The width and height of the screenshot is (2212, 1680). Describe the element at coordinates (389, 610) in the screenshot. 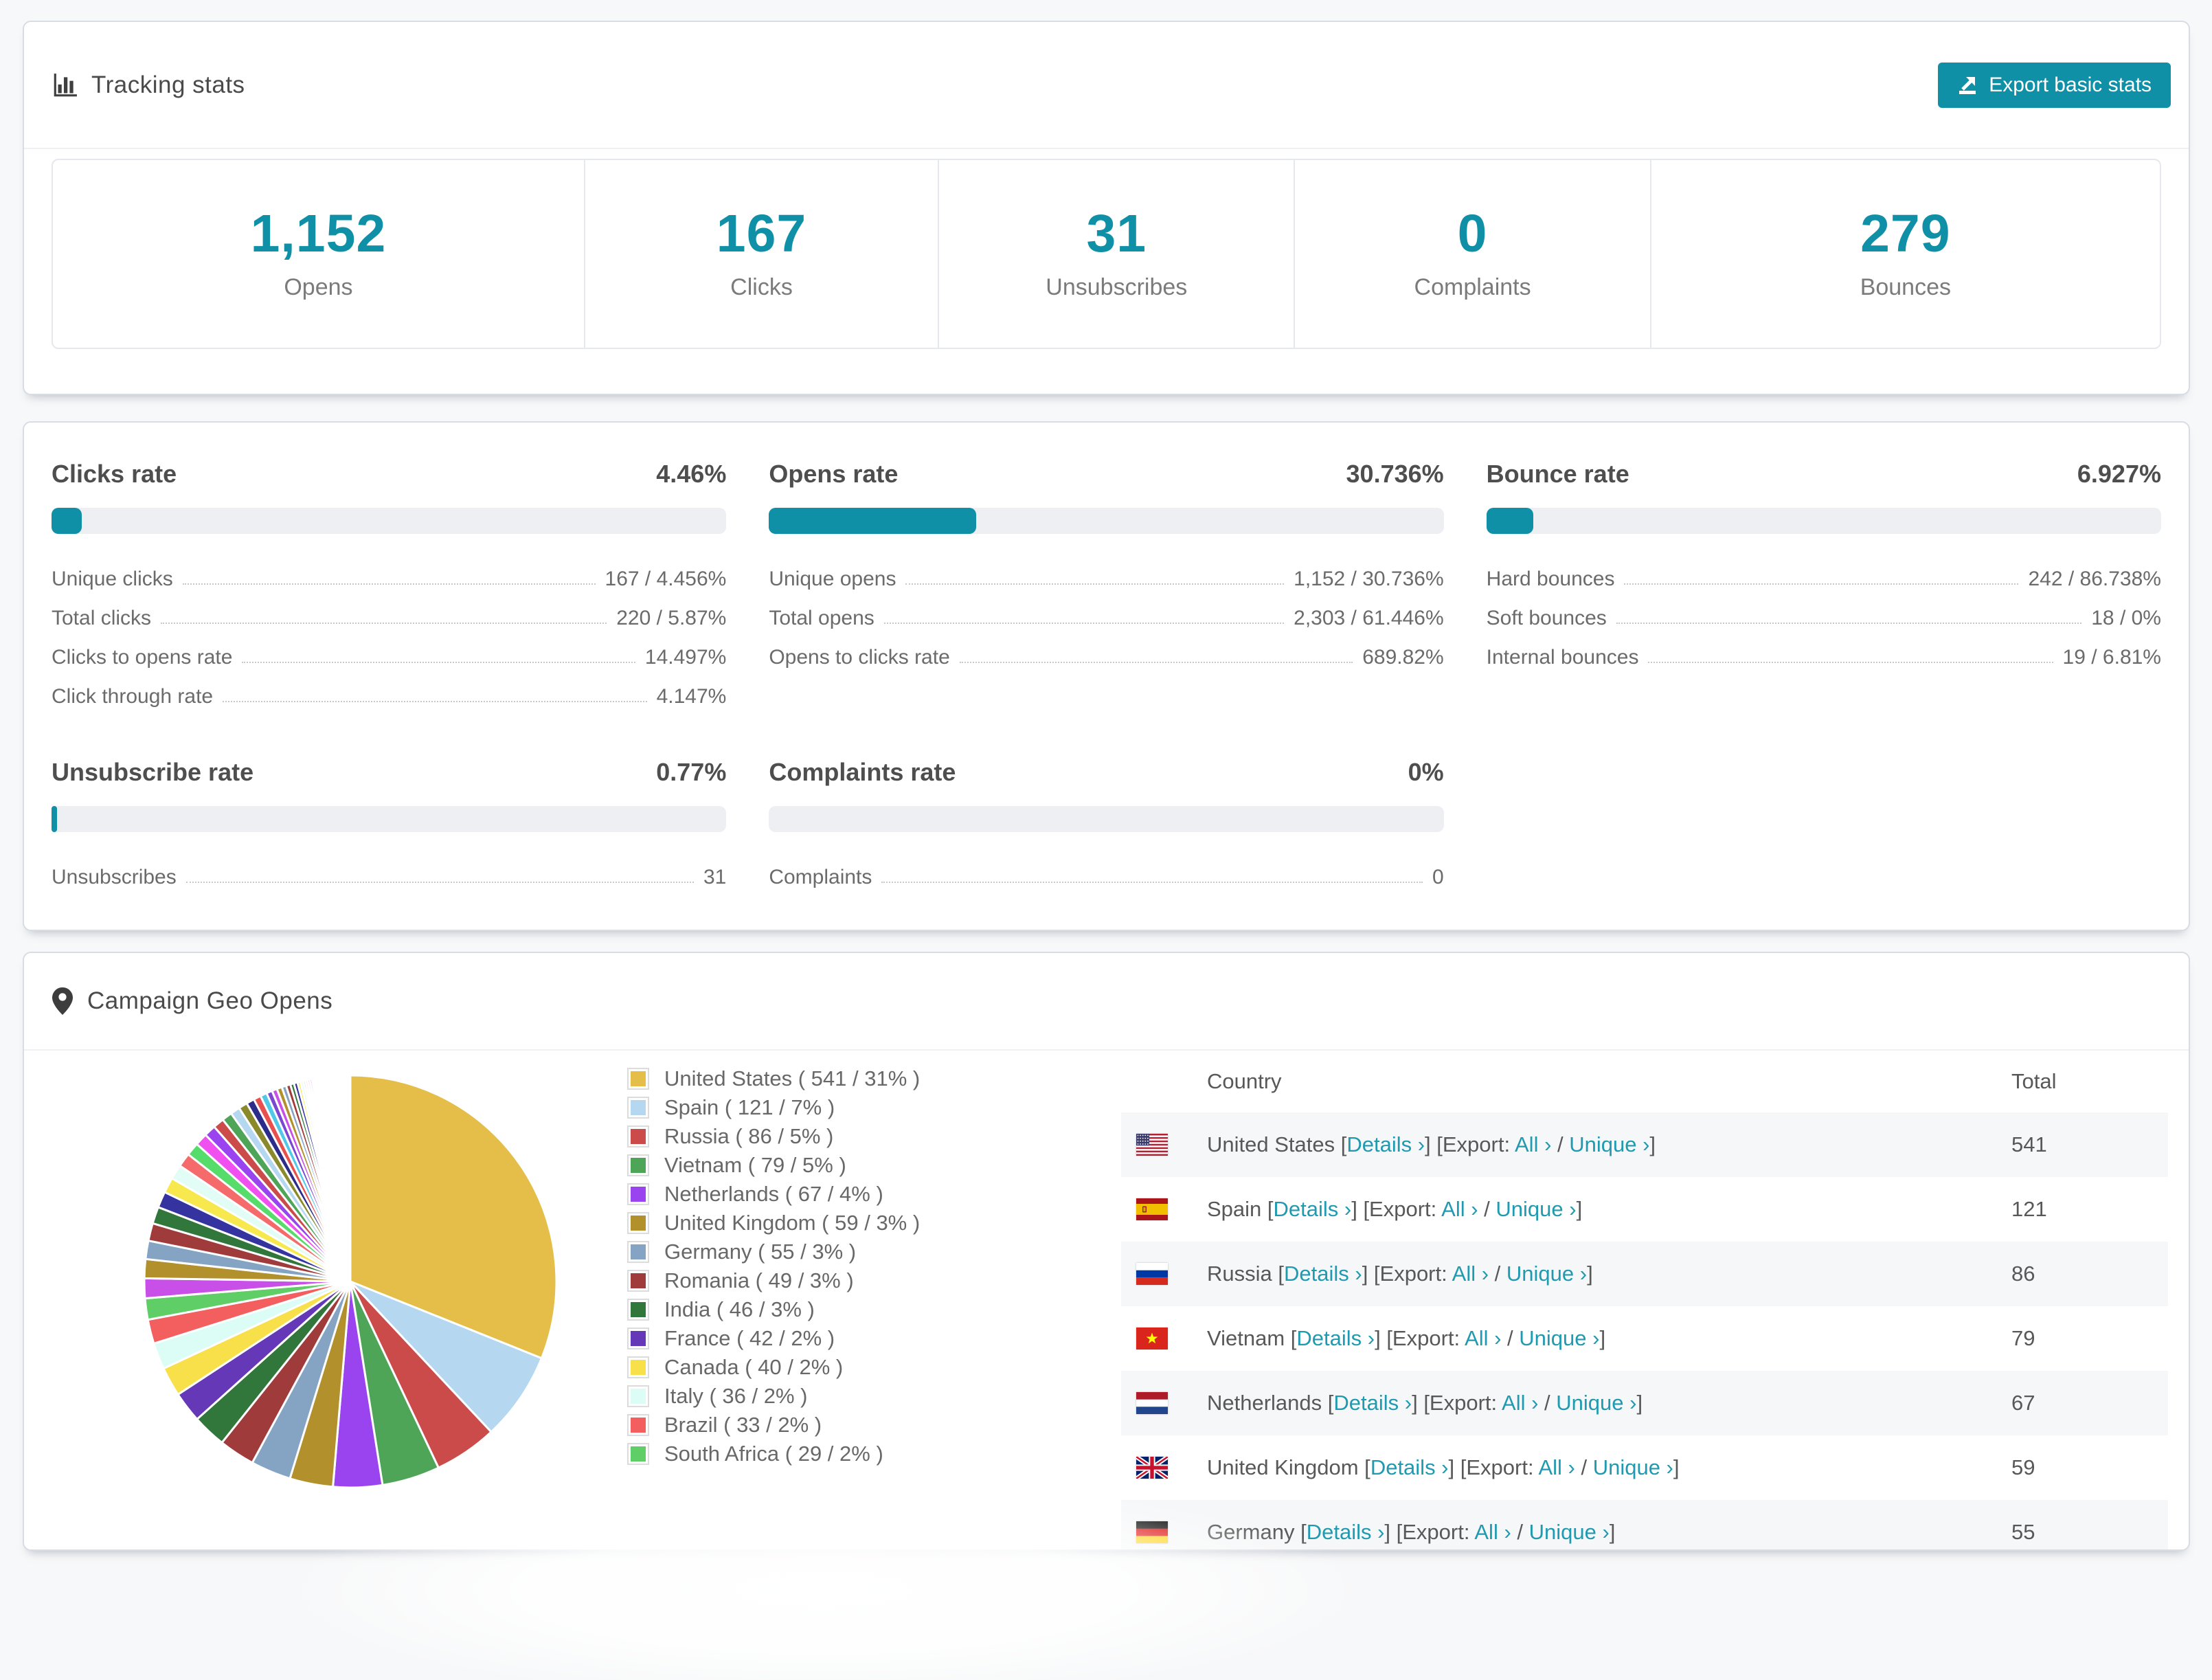

I see `stat-detail-row: Total clicks 220 / 5.87%` at that location.